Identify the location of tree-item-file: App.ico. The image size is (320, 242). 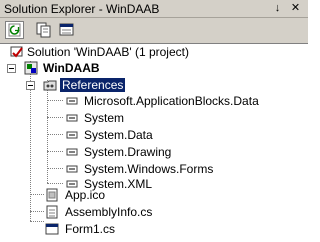
(70, 195).